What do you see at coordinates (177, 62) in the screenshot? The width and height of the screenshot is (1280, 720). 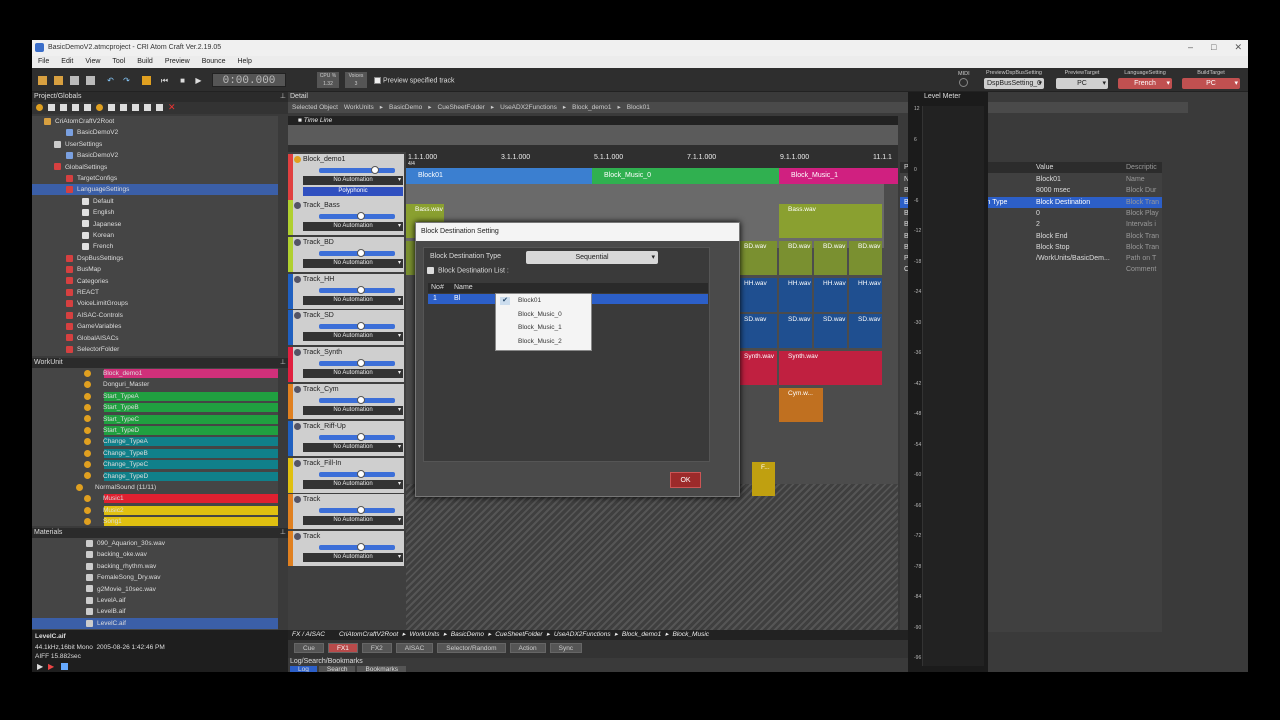 I see `menu-preview: Preview` at bounding box center [177, 62].